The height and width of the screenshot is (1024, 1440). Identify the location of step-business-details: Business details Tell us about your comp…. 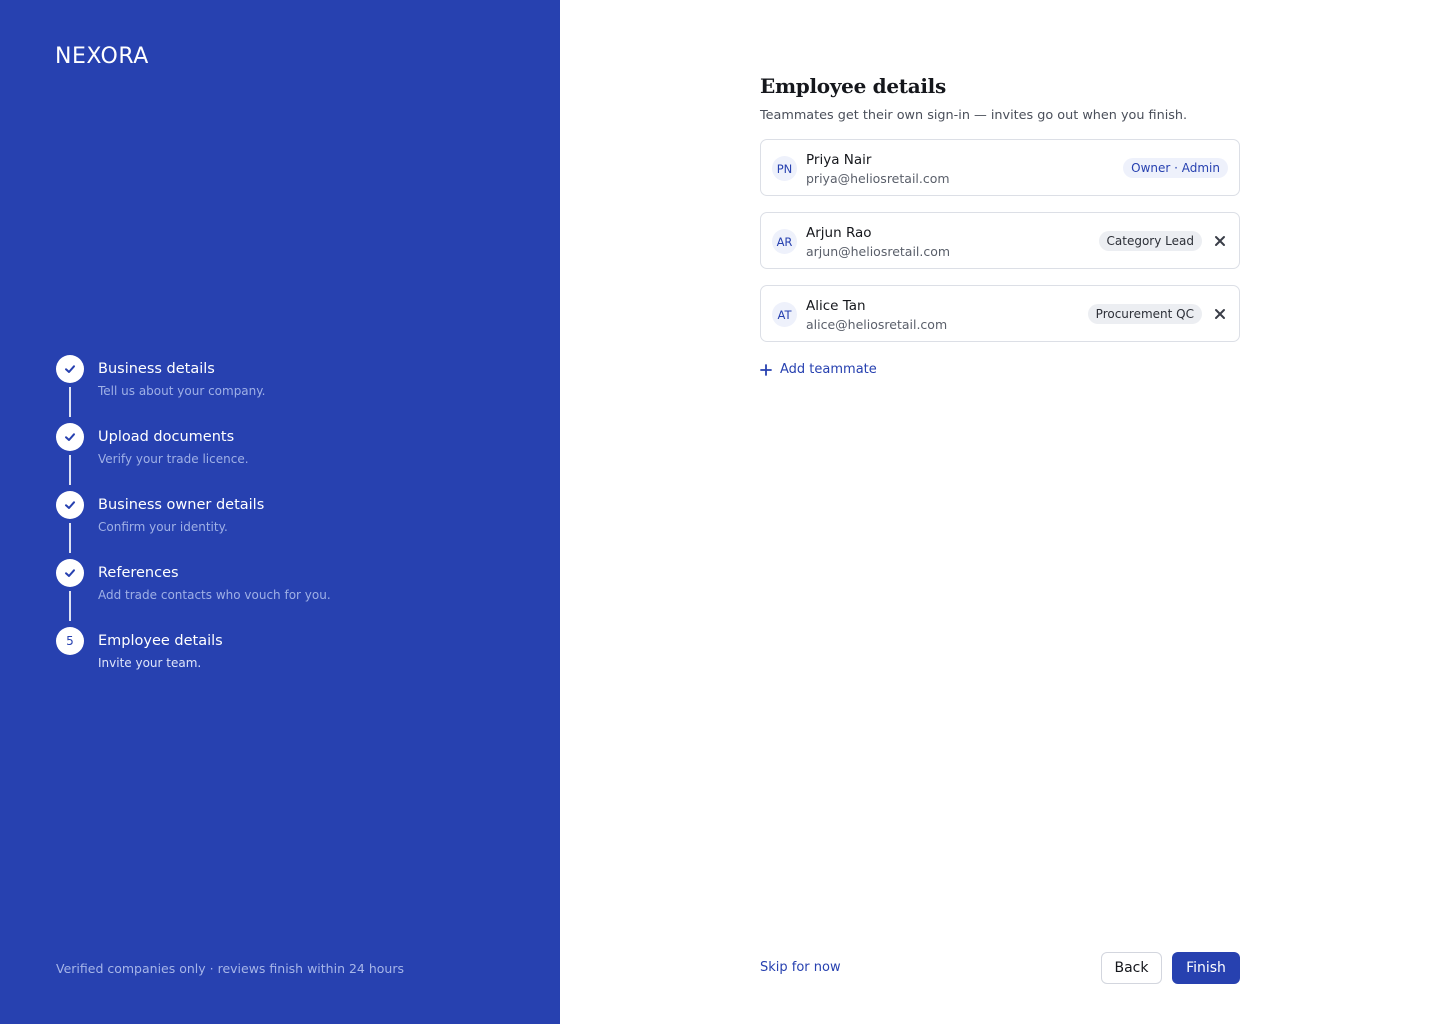
(286, 389).